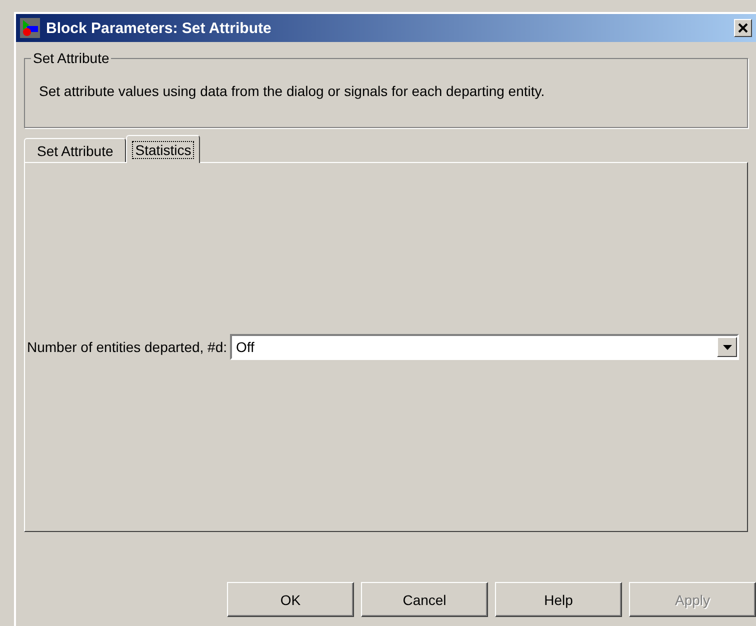  I want to click on dialog-button: Help, so click(558, 599).